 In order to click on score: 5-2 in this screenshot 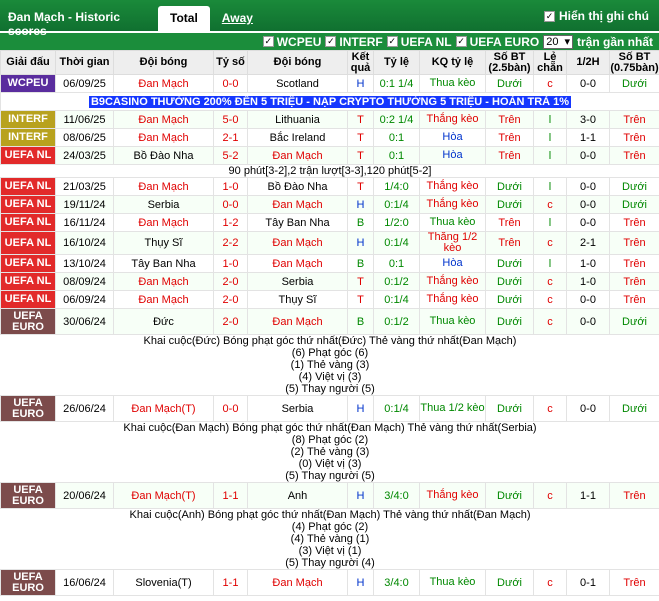, I will do `click(230, 155)`.